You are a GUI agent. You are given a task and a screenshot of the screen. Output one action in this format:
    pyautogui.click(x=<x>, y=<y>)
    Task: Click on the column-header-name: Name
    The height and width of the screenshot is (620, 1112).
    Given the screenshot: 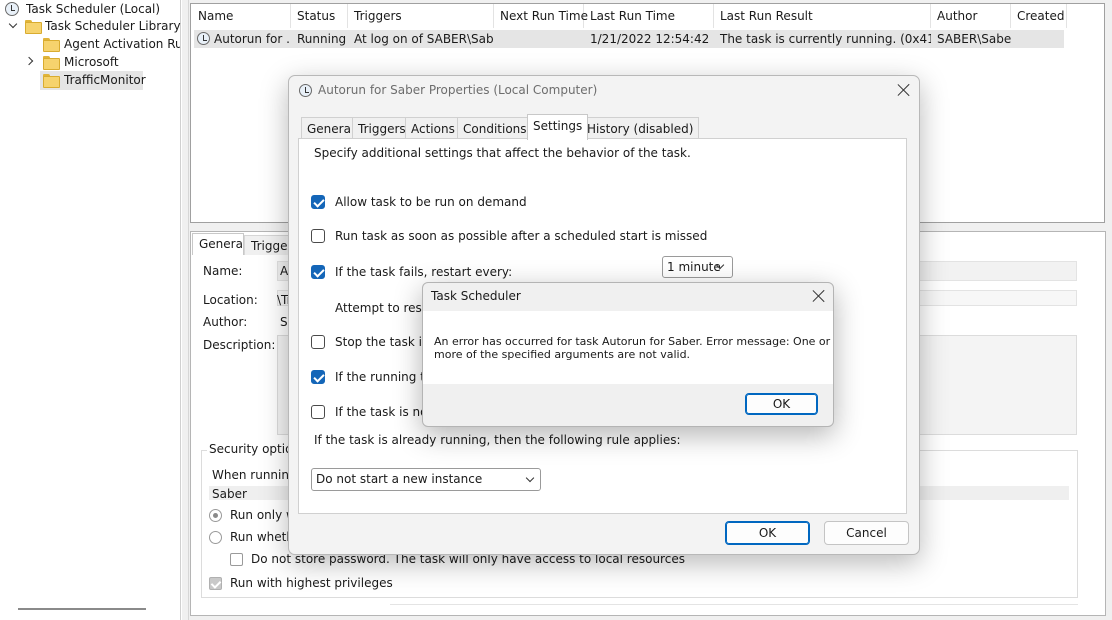 What is the action you would take?
    pyautogui.click(x=241, y=16)
    